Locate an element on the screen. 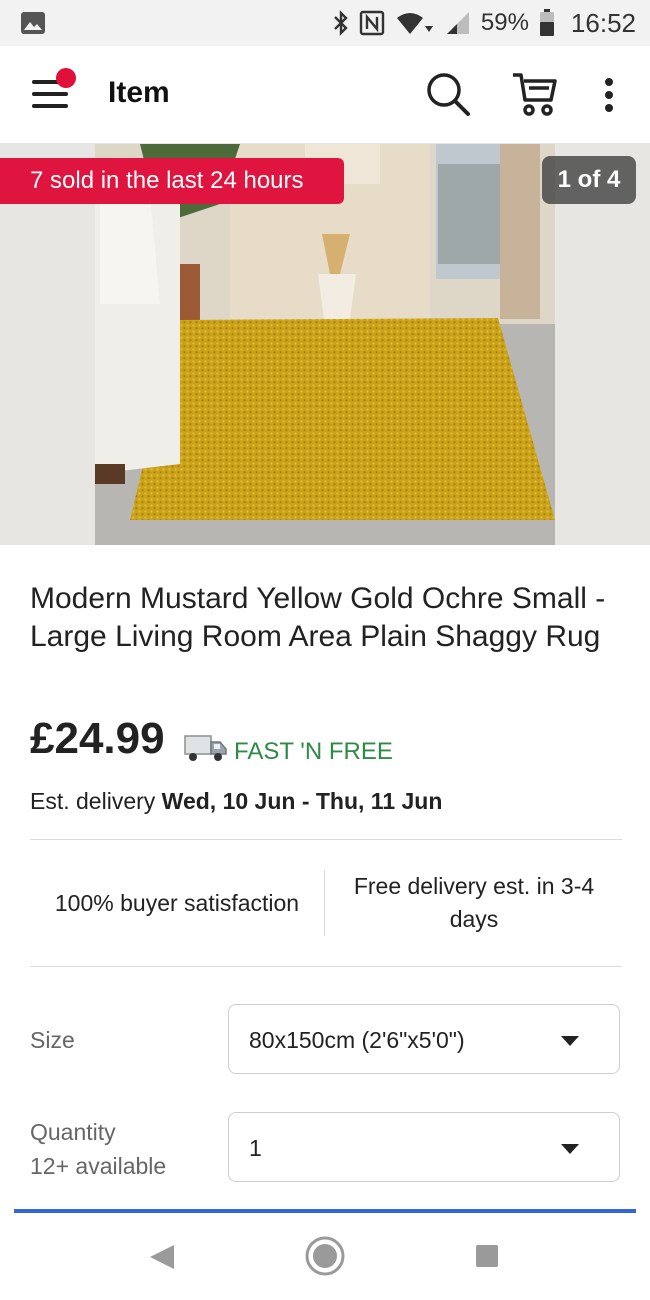 Image resolution: width=650 pixels, height=1300 pixels. more-options-button is located at coordinates (609, 96).